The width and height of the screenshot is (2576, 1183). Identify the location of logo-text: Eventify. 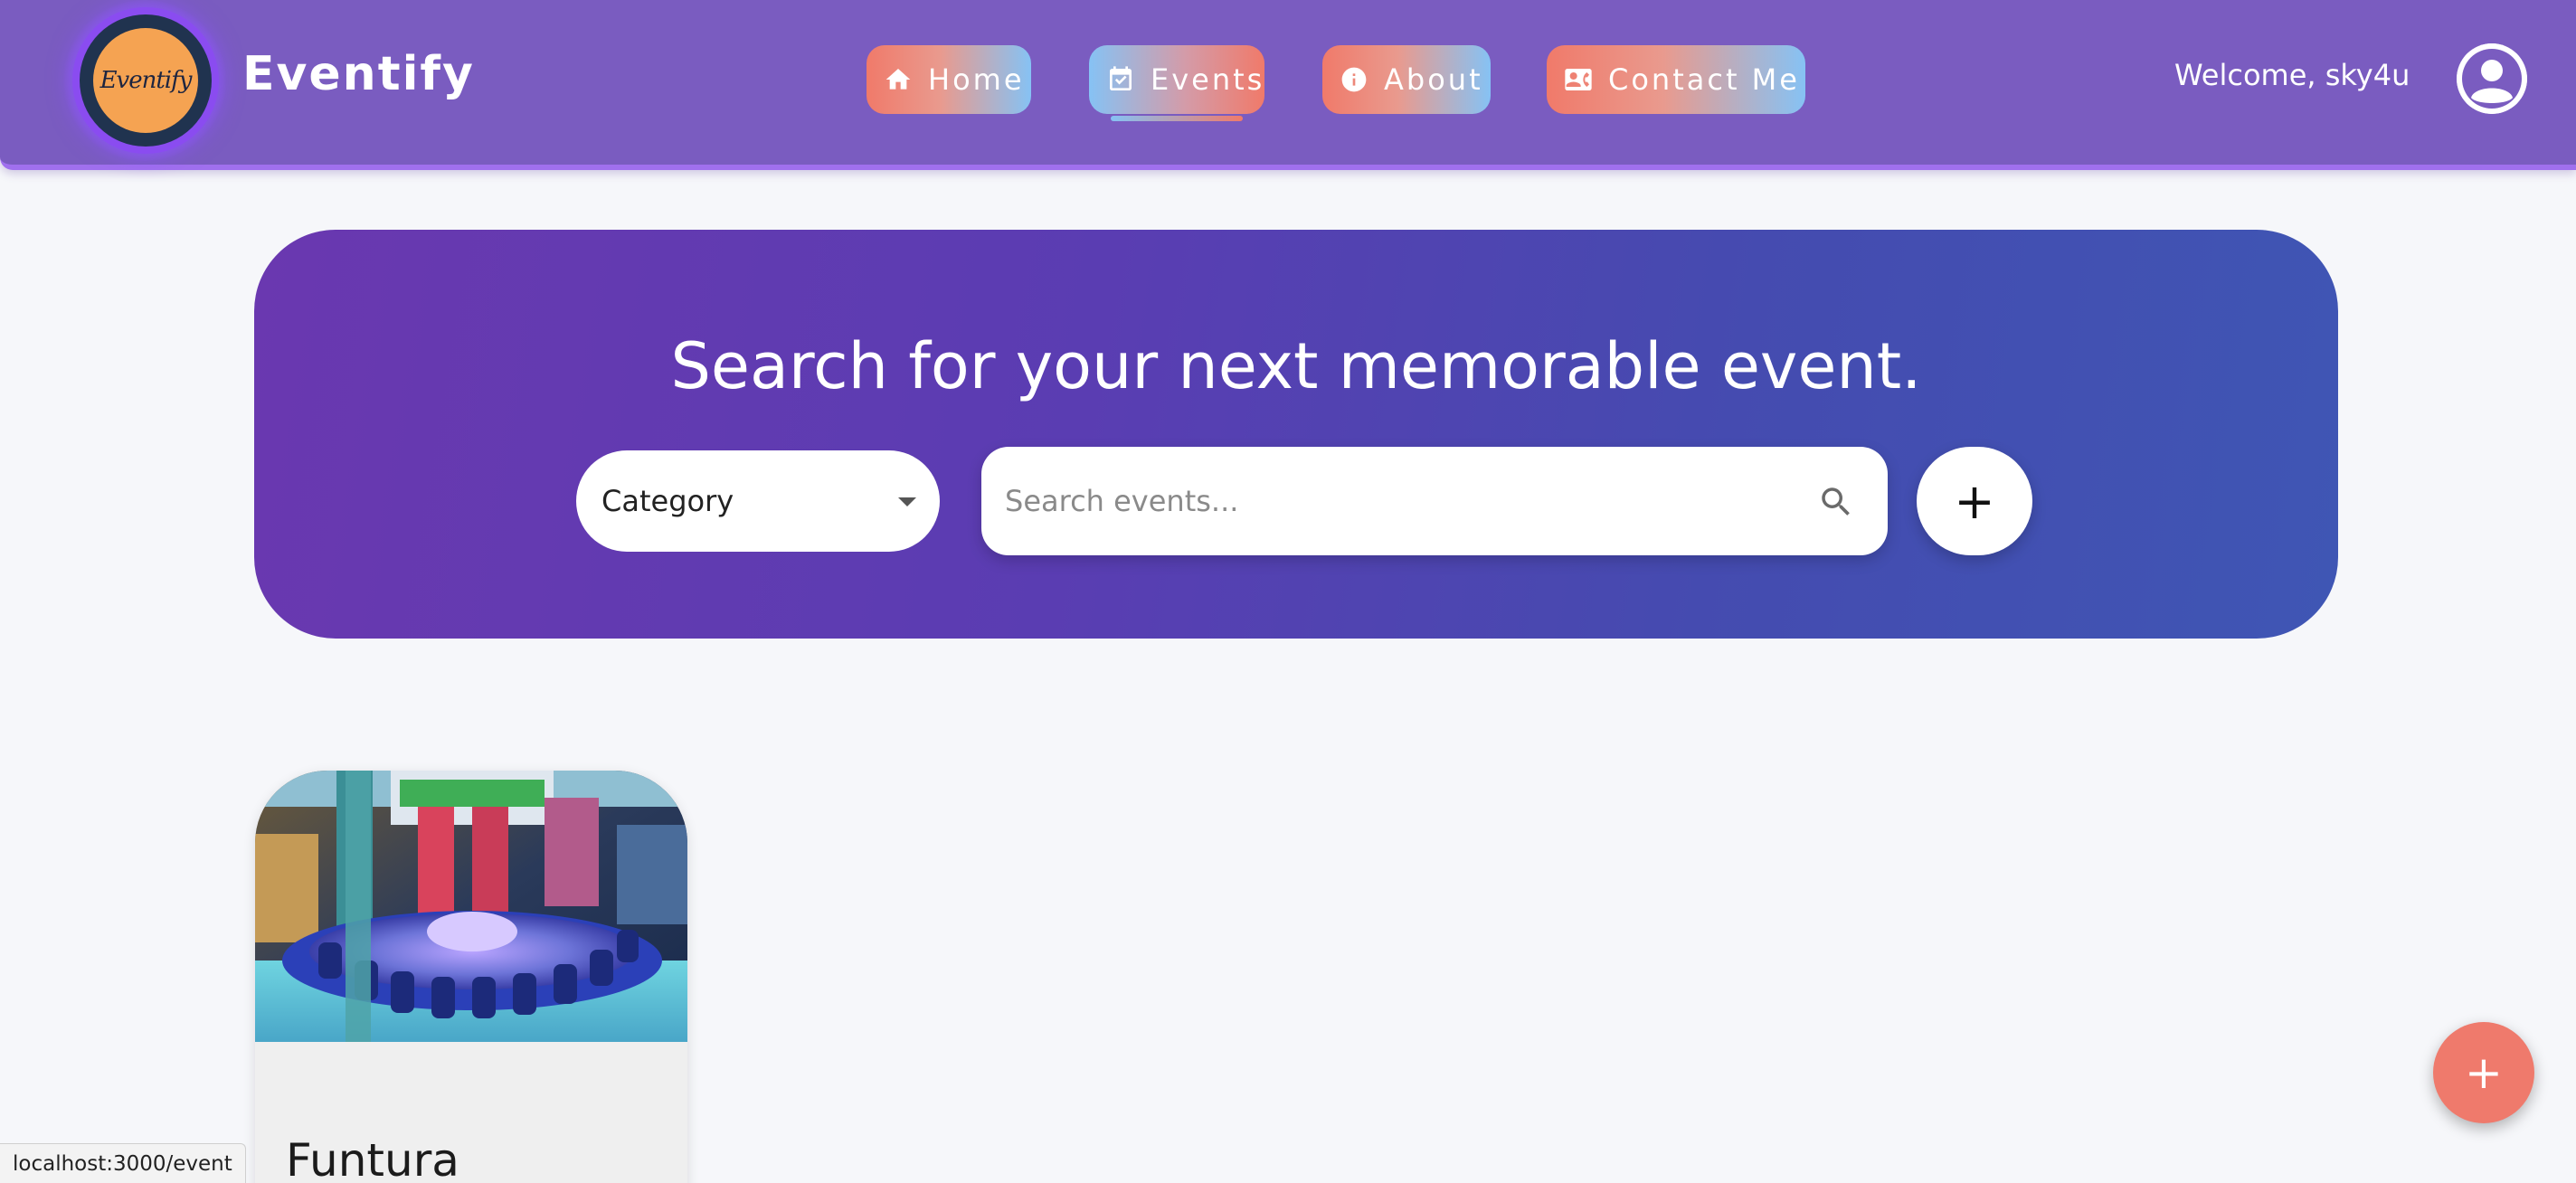
(146, 80).